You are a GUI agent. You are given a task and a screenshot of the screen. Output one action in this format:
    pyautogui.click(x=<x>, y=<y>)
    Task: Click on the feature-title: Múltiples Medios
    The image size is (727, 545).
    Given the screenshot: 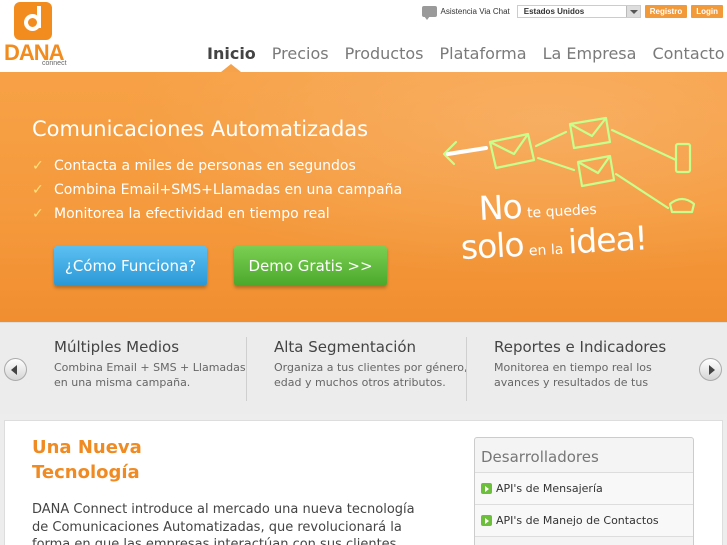 What is the action you would take?
    pyautogui.click(x=117, y=347)
    